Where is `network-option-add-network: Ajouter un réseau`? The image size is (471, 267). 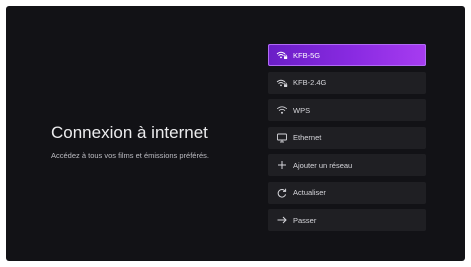
network-option-add-network: Ajouter un réseau is located at coordinates (347, 165).